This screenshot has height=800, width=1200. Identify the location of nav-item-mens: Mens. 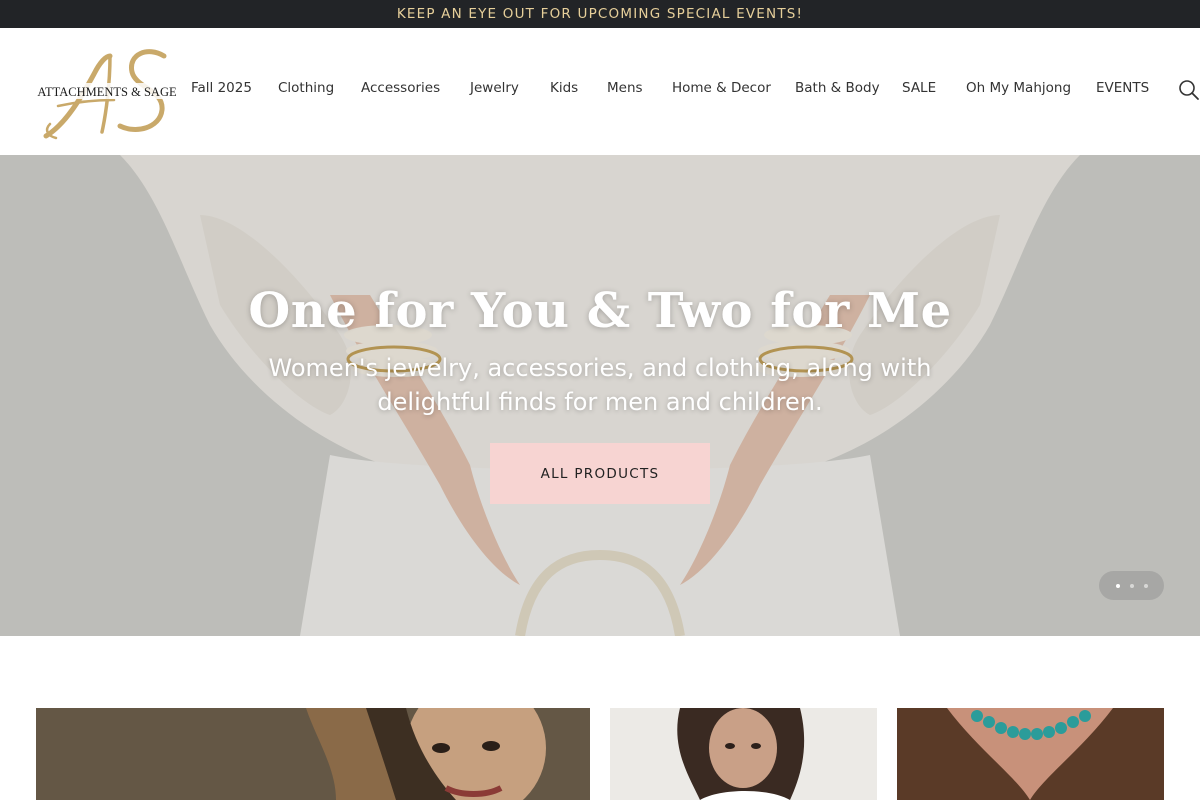
(625, 88).